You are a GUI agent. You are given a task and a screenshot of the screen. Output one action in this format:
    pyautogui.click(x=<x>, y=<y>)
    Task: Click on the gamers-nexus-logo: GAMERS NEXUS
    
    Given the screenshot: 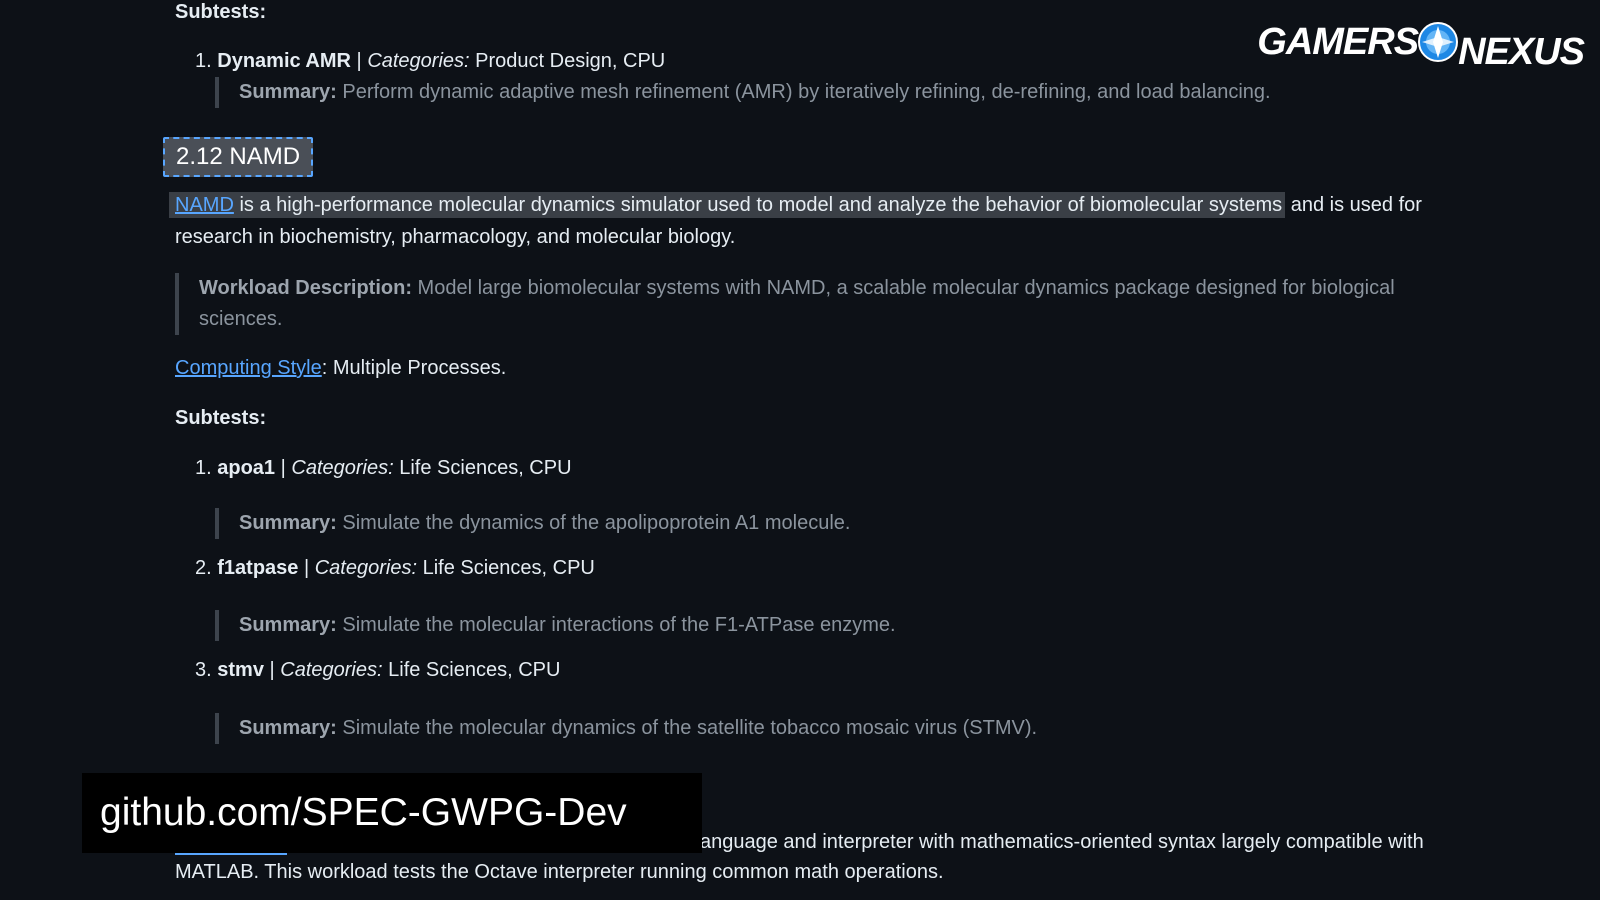 What is the action you would take?
    pyautogui.click(x=1421, y=43)
    